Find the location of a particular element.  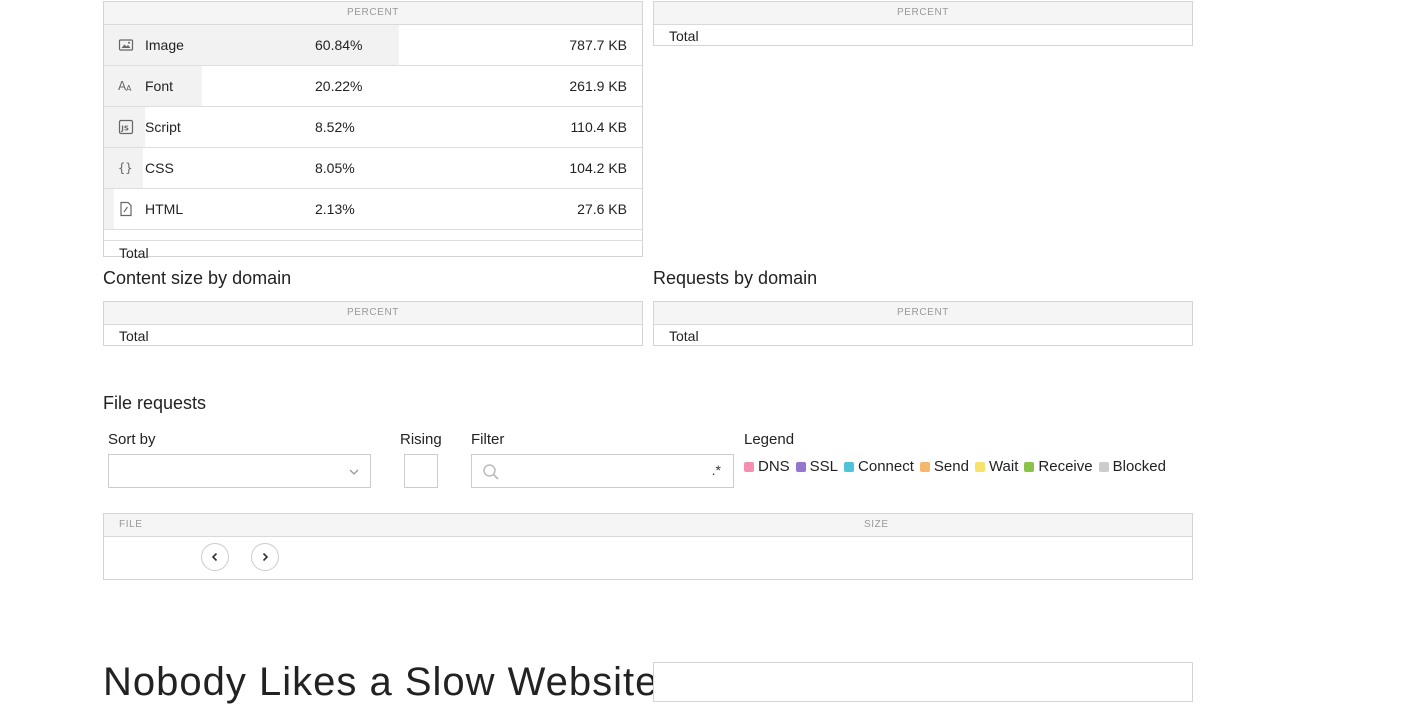

headline: Nobody Likes a Slow Website is located at coordinates (381, 682).